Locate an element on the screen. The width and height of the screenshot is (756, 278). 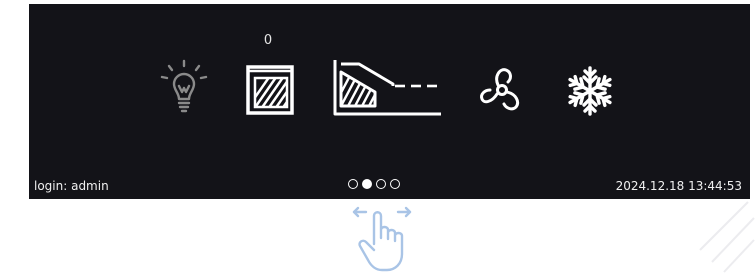
ramp-profile-icon is located at coordinates (389, 87).